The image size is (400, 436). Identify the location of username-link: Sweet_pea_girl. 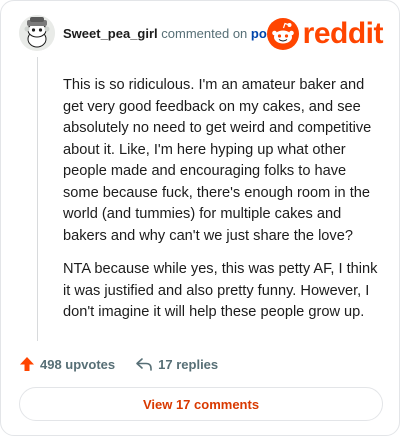
(110, 33).